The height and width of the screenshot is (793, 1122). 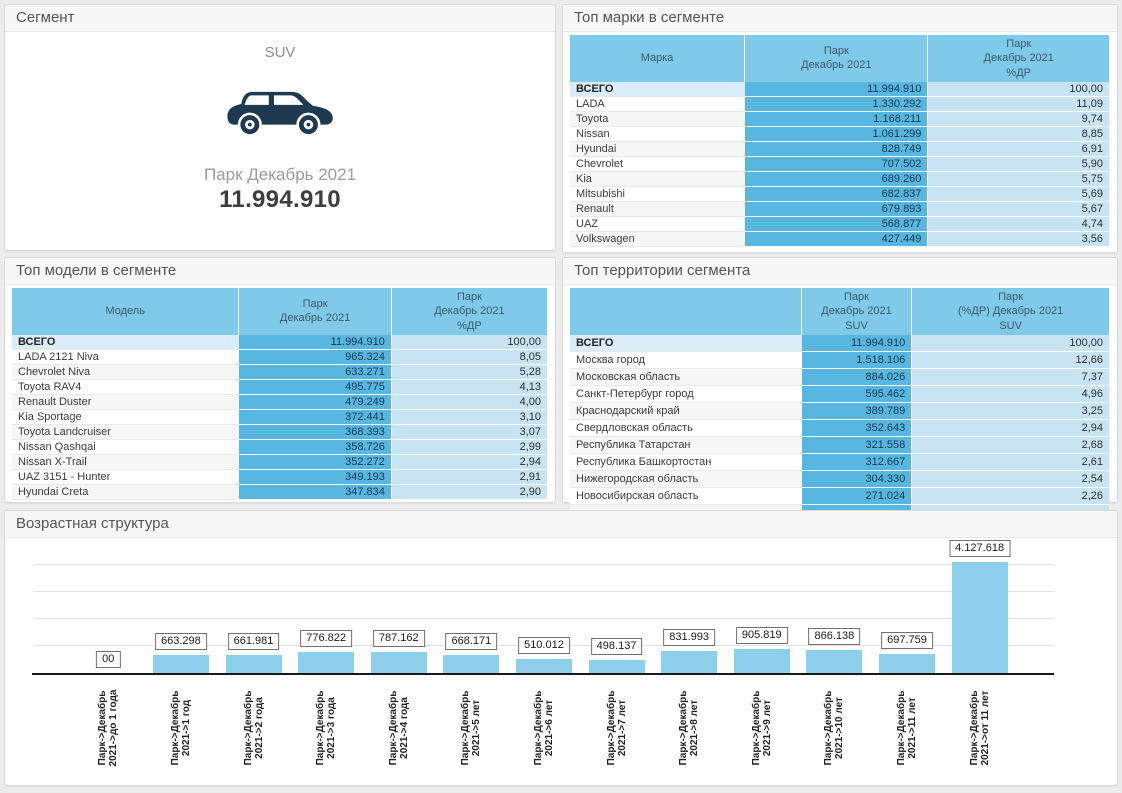 What do you see at coordinates (762, 728) in the screenshot?
I see `bar-axis-label: Парк->Декабрь 2021->9 лет` at bounding box center [762, 728].